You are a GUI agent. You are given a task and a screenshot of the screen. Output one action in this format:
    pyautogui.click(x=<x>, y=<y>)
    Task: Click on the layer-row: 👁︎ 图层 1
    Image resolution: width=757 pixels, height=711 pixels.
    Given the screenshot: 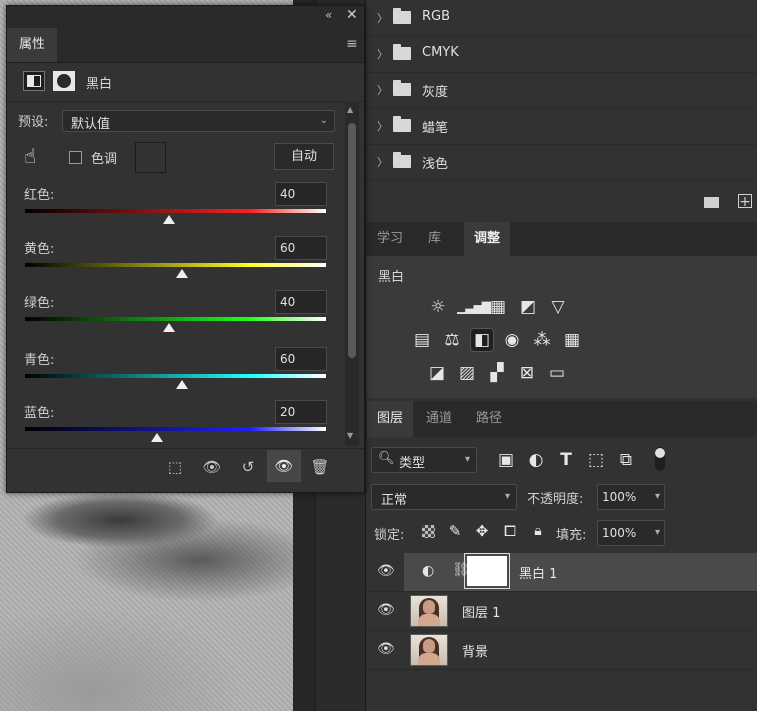 What is the action you would take?
    pyautogui.click(x=561, y=611)
    